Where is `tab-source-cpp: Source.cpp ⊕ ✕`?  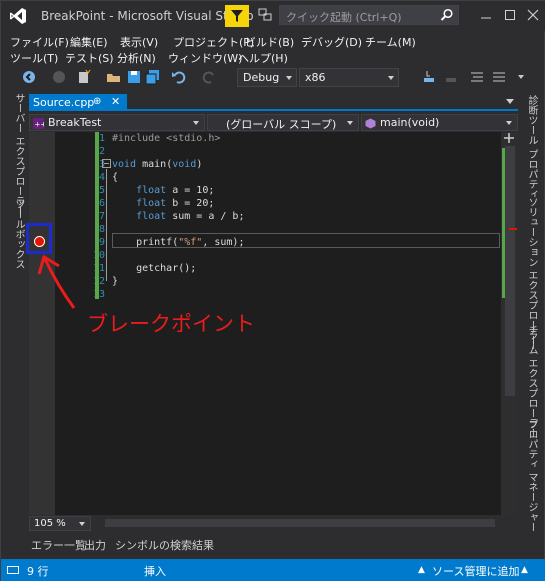 tab-source-cpp: Source.cpp ⊕ ✕ is located at coordinates (78, 102).